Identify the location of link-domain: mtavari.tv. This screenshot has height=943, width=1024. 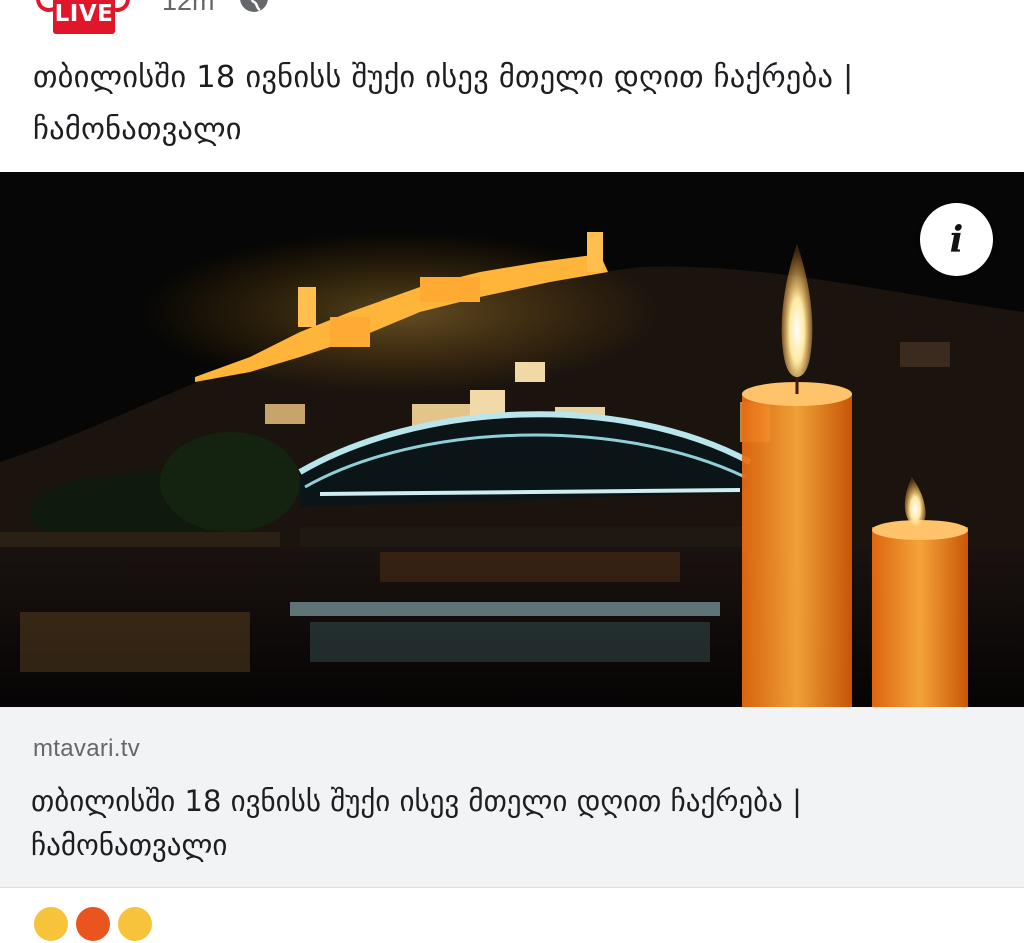
(87, 748).